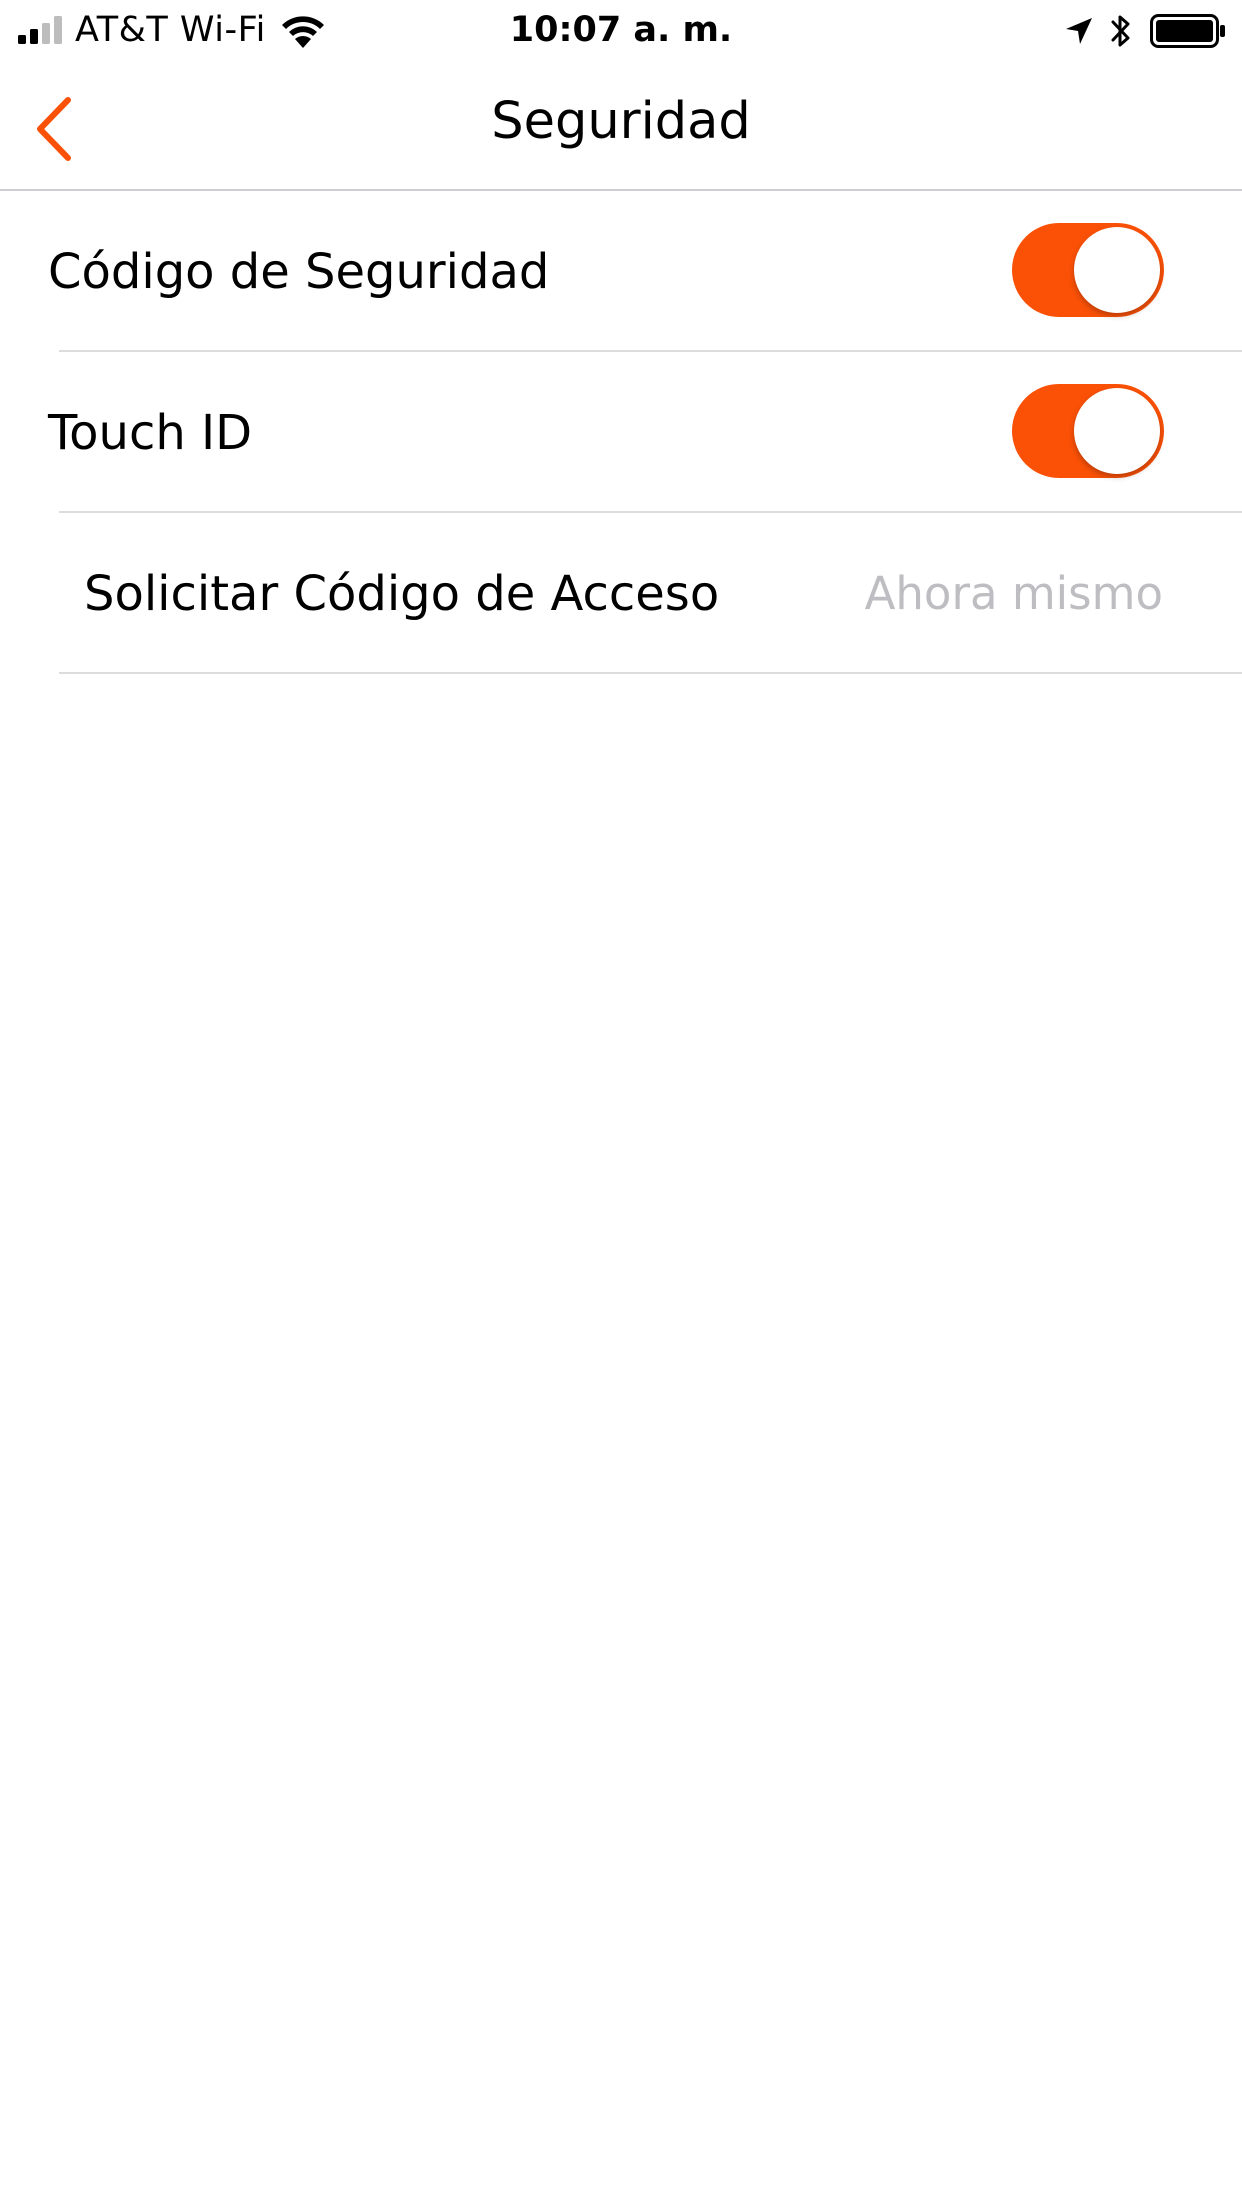 The width and height of the screenshot is (1242, 2208). I want to click on setting-row-security-code: Código de Seguridad, so click(621, 271).